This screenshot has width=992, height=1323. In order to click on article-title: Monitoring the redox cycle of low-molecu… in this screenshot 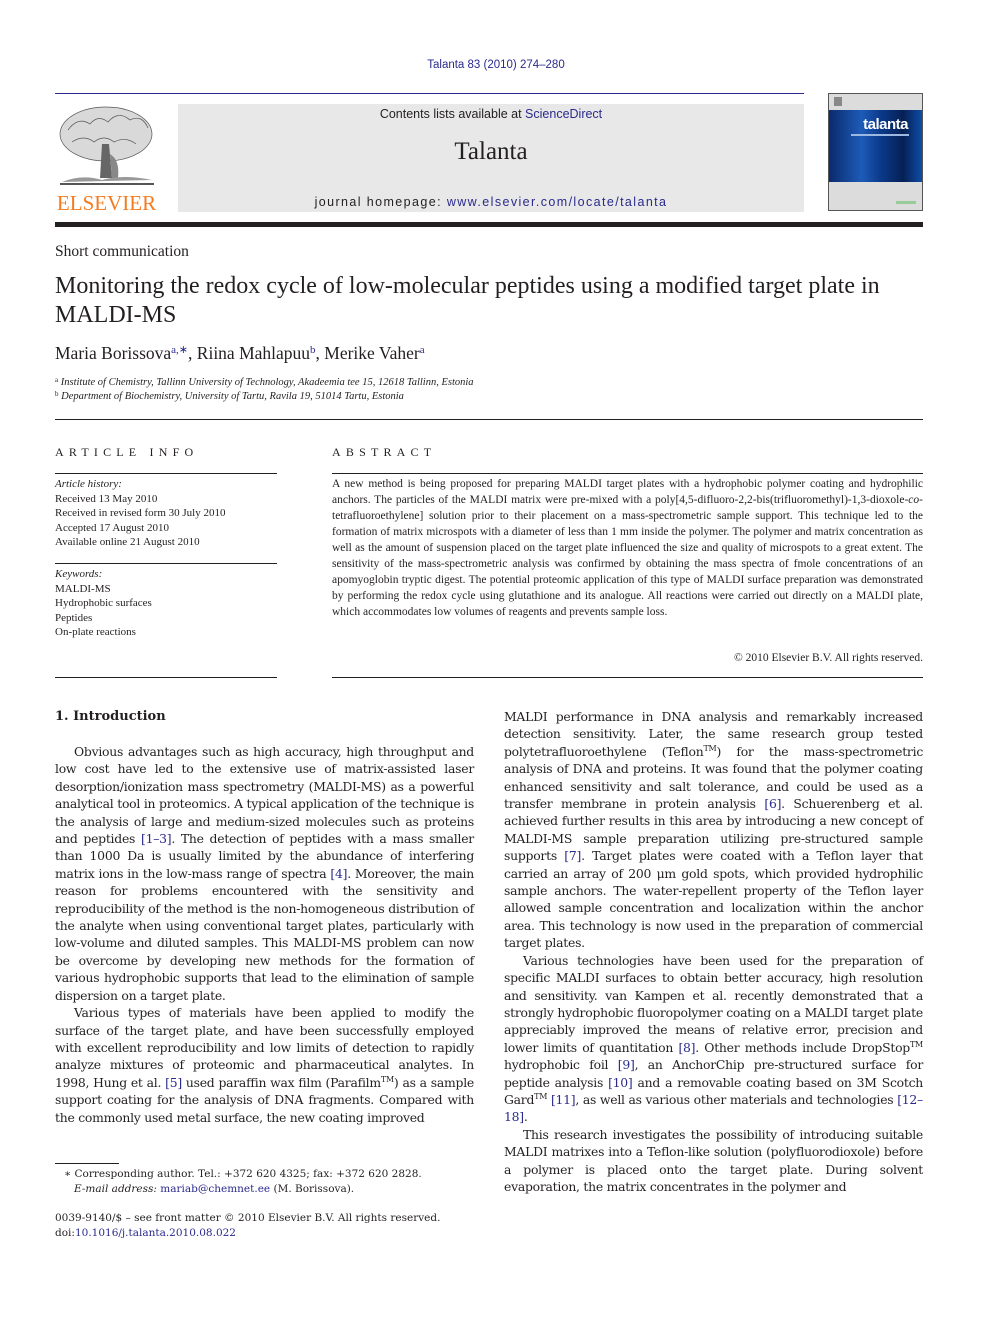, I will do `click(467, 300)`.